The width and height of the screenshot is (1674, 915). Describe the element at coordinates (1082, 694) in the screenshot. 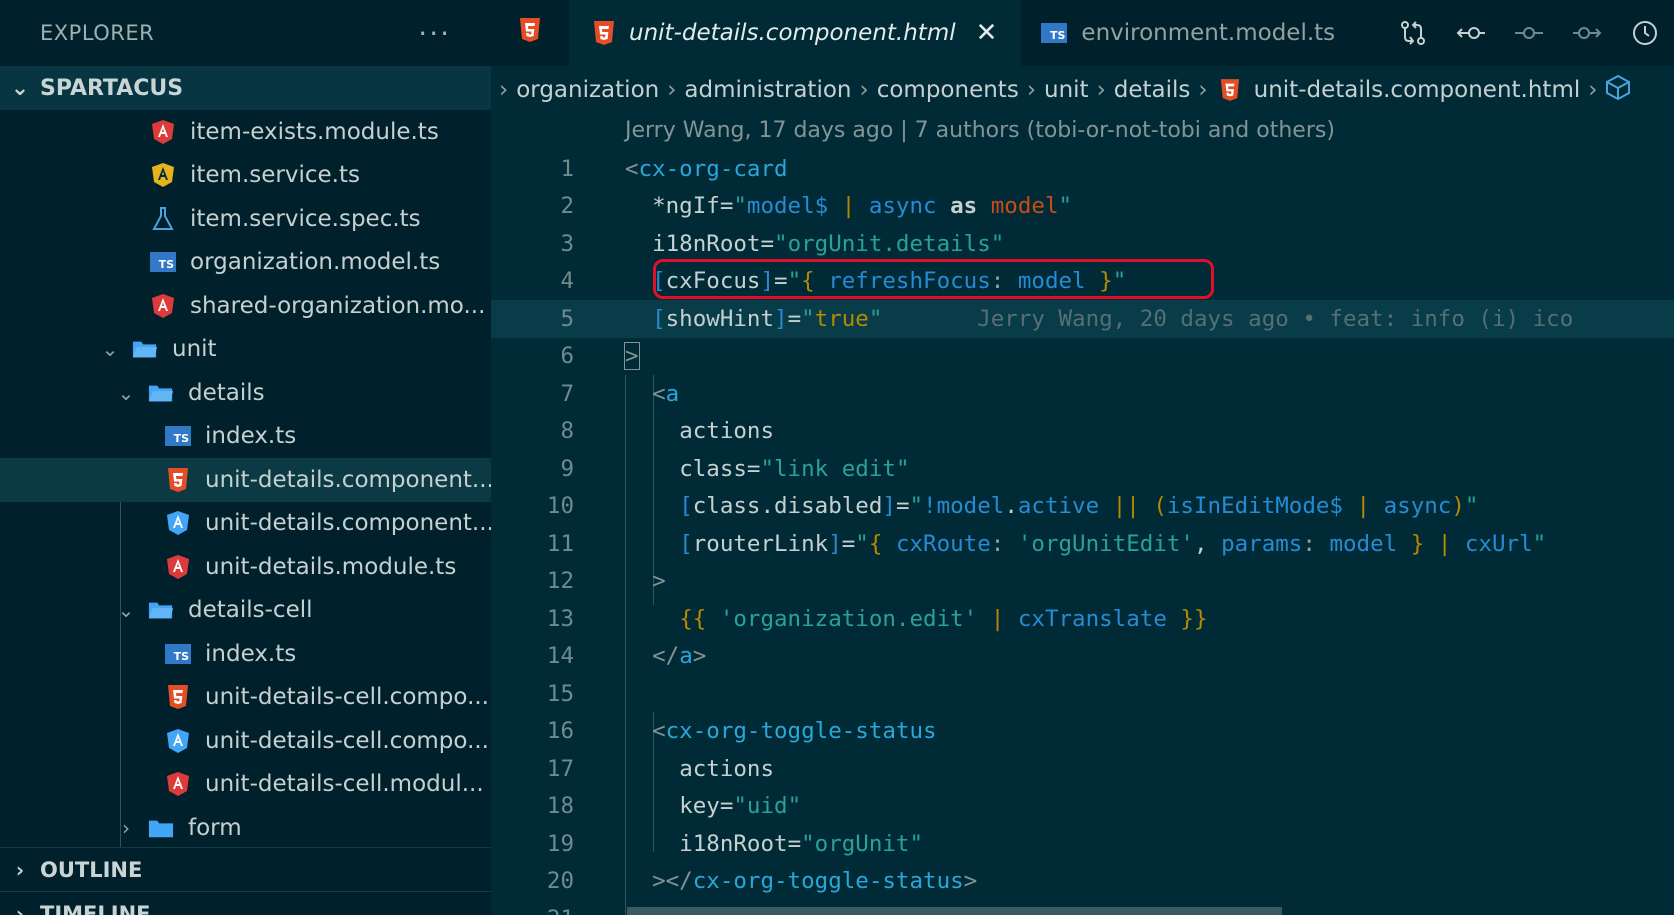

I see `code-line: 15` at that location.